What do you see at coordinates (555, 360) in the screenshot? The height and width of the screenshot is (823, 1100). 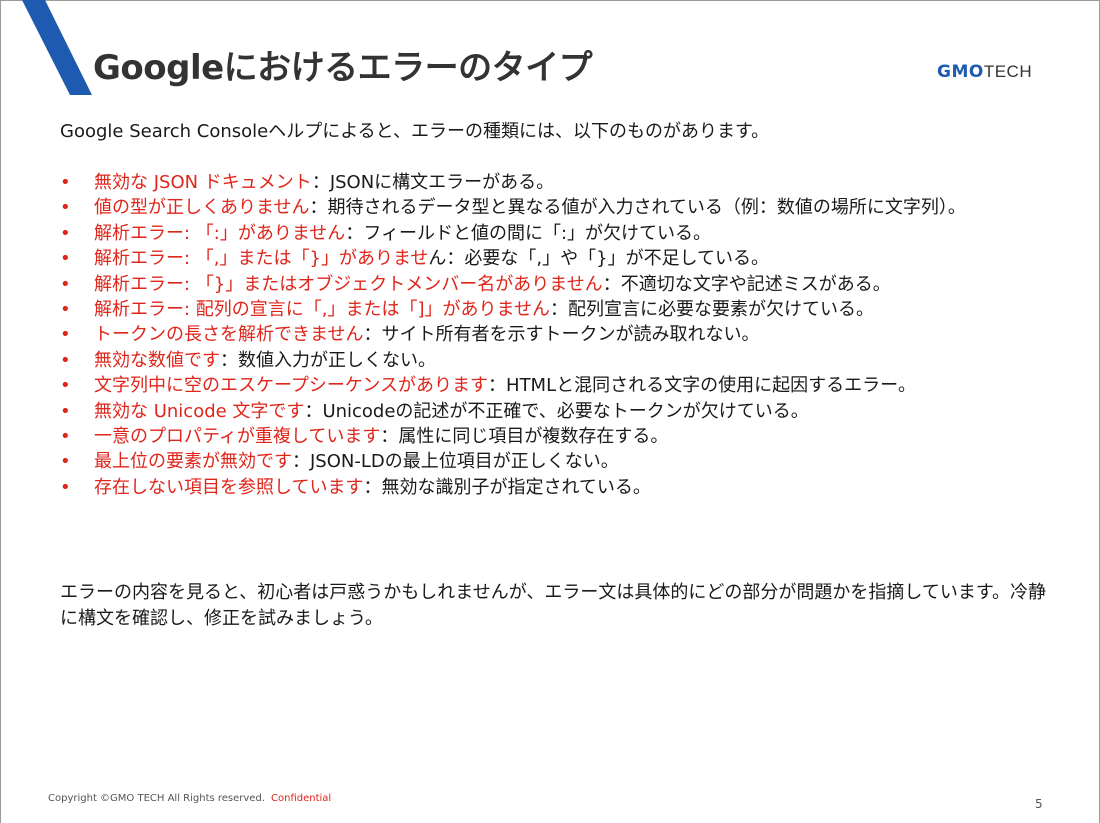 I see `list-item: • 無効な数値です：数値入力が正しくない。` at bounding box center [555, 360].